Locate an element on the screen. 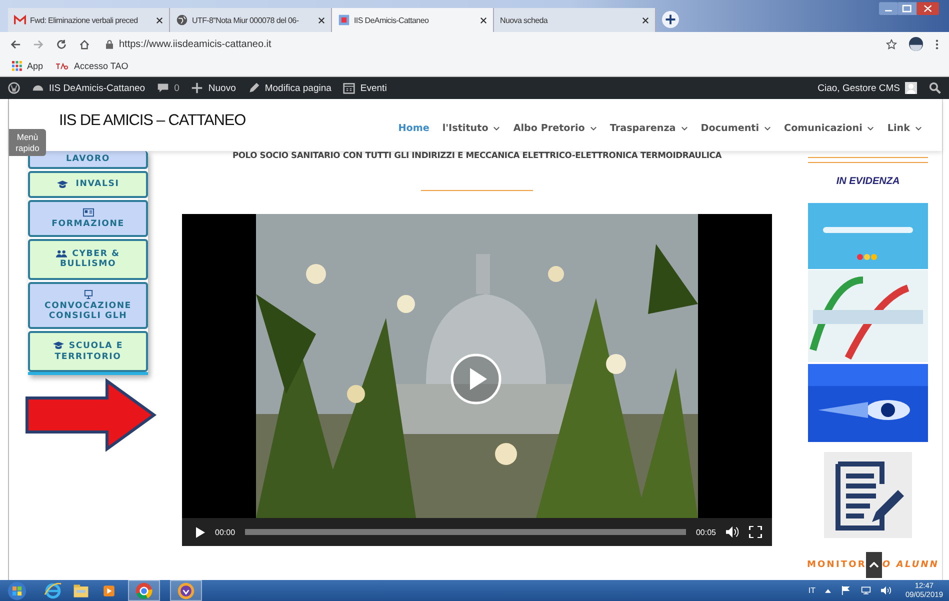 This screenshot has height=601, width=949. browser-tab: IIS DeAmicis-Cattaneo is located at coordinates (413, 20).